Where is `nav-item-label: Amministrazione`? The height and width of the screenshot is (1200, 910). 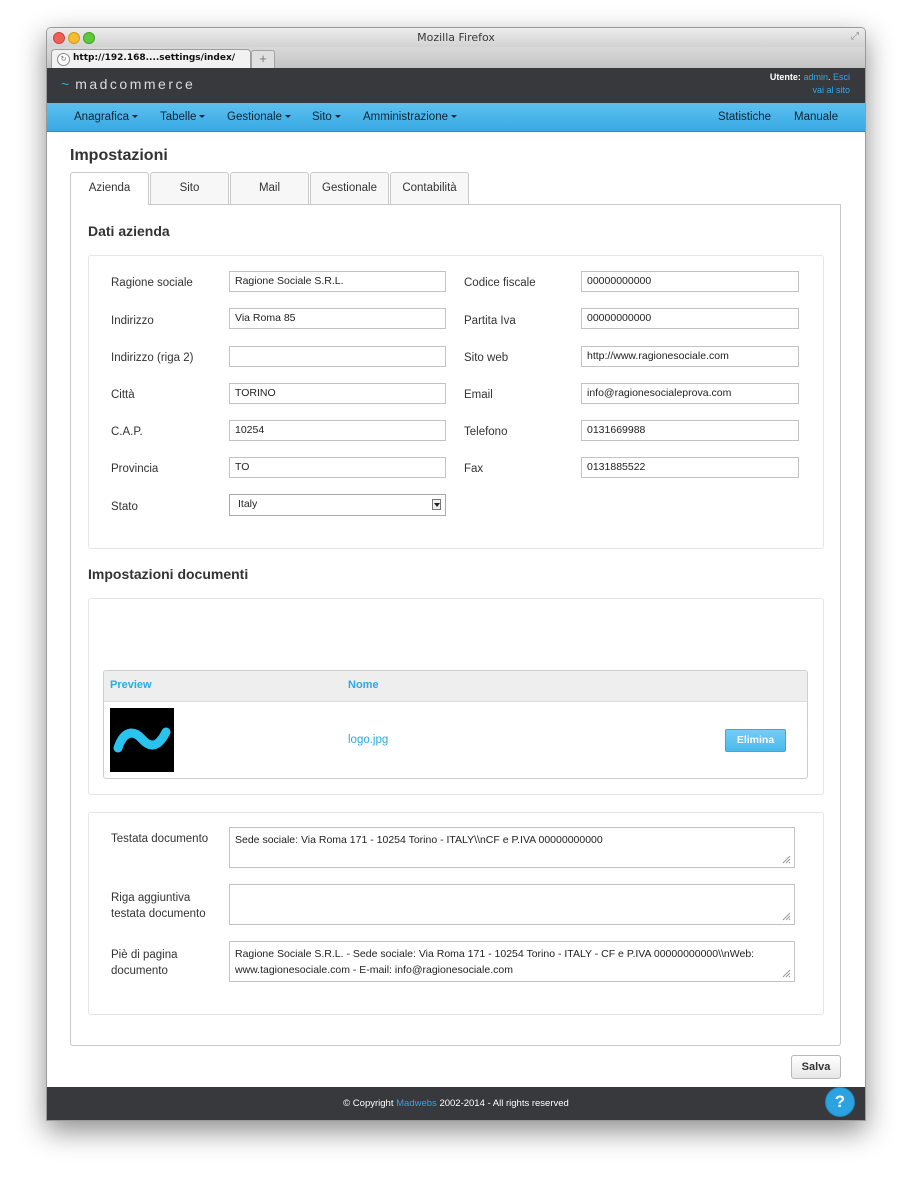
nav-item-label: Amministrazione is located at coordinates (405, 117).